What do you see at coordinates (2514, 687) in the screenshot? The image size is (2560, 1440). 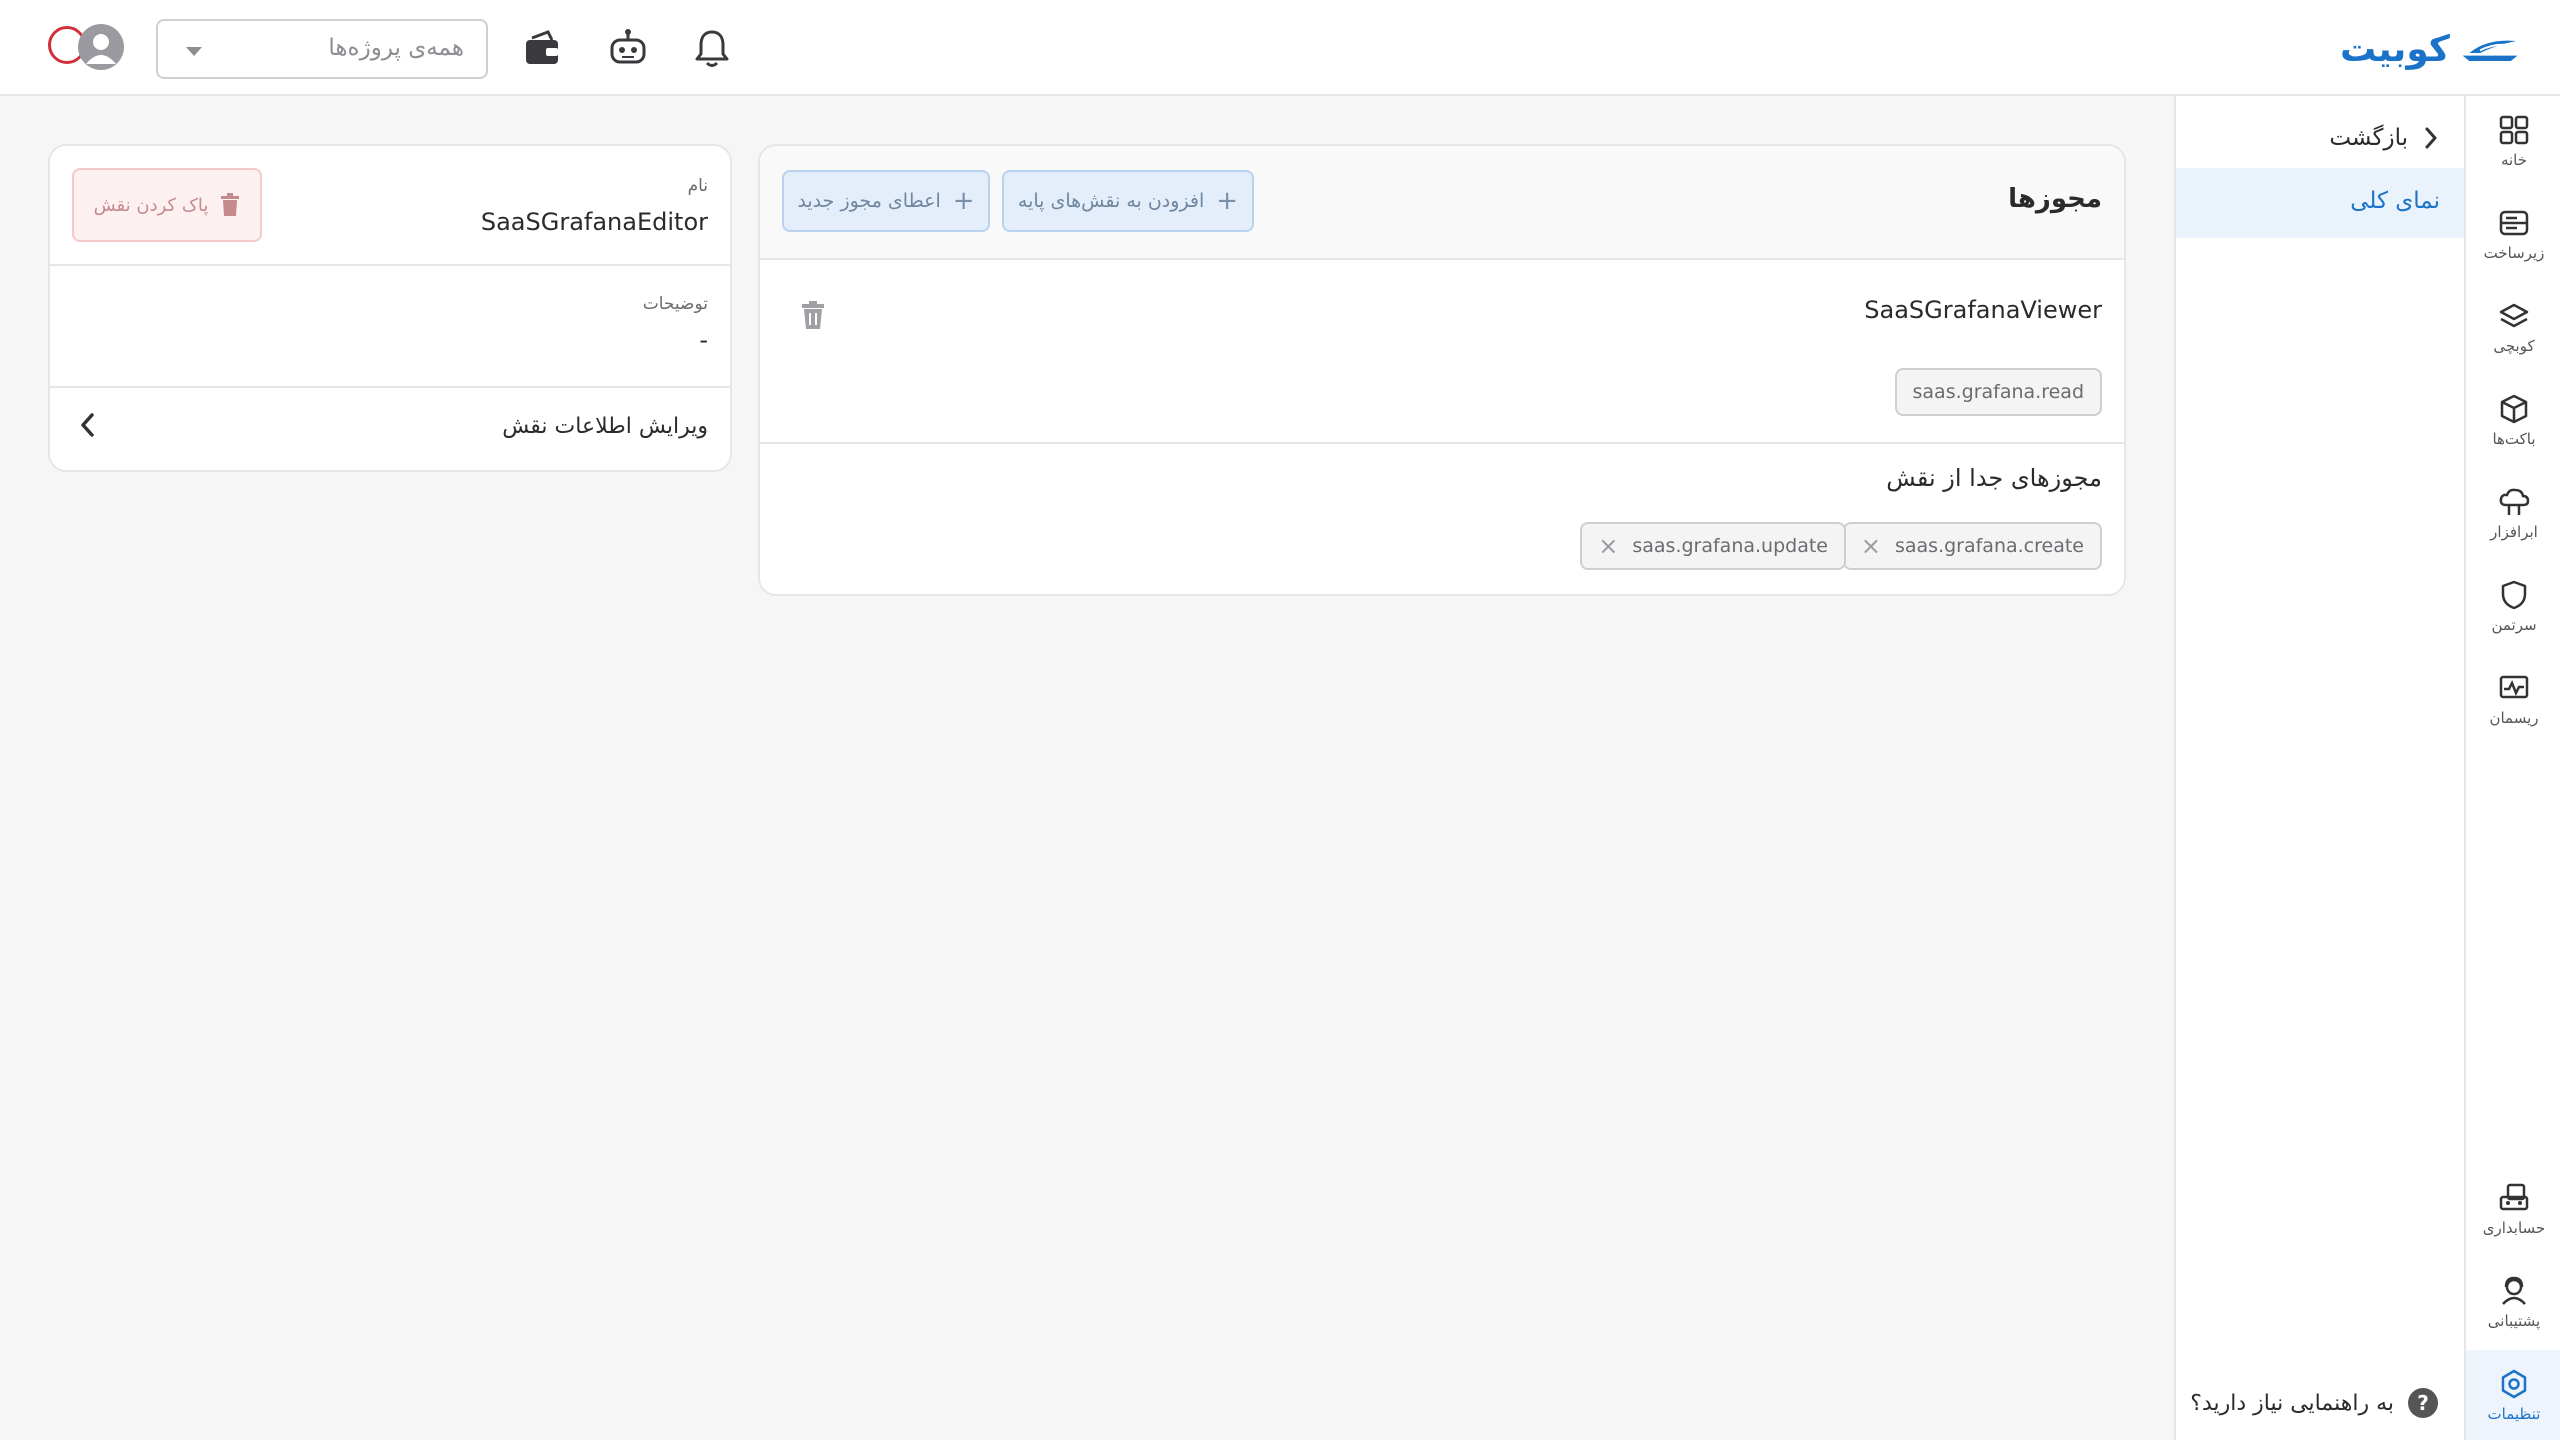 I see `monitor-icon` at bounding box center [2514, 687].